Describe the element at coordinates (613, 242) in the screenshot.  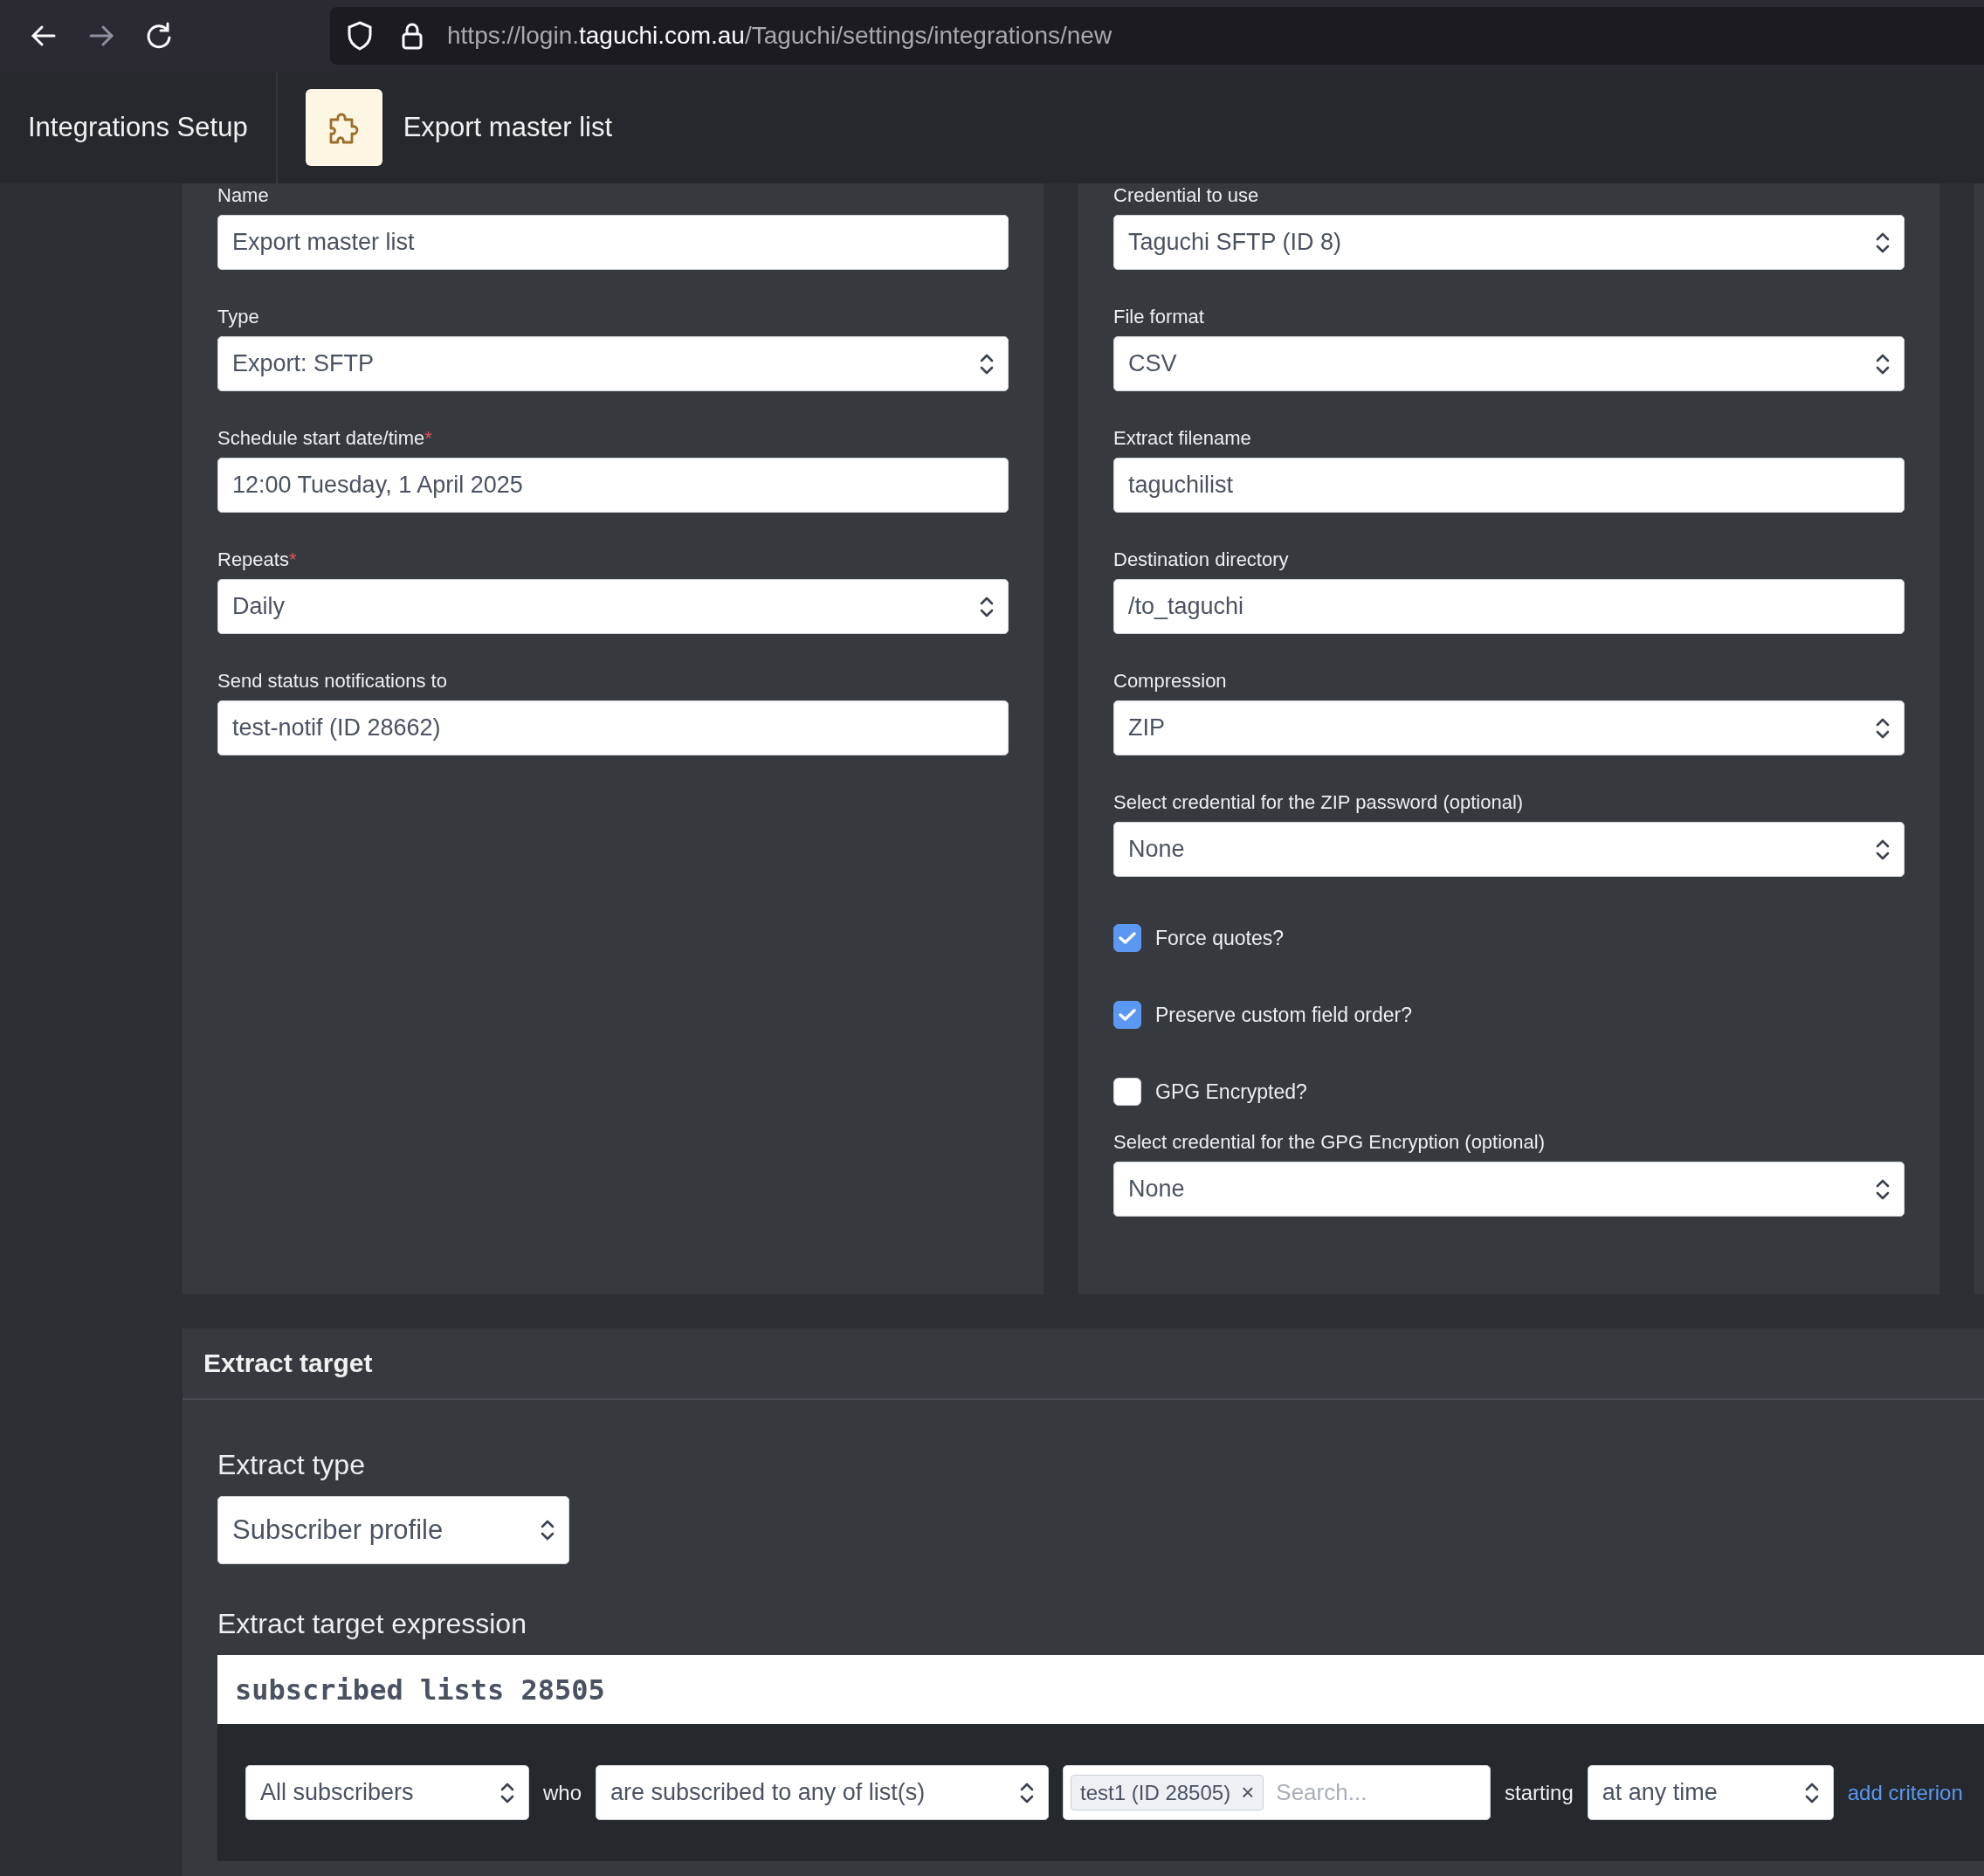
I see `input-field: Export master list` at that location.